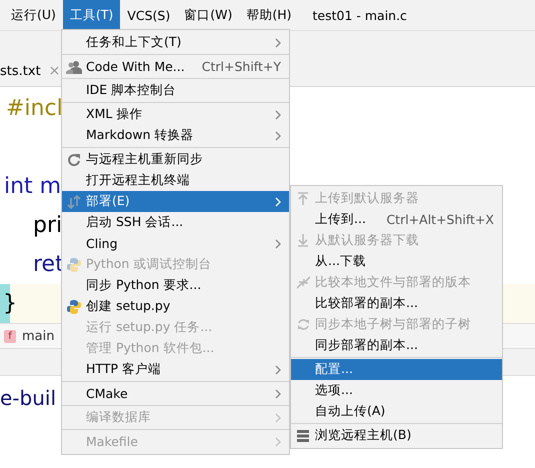  What do you see at coordinates (33, 186) in the screenshot?
I see `code-text: int m` at bounding box center [33, 186].